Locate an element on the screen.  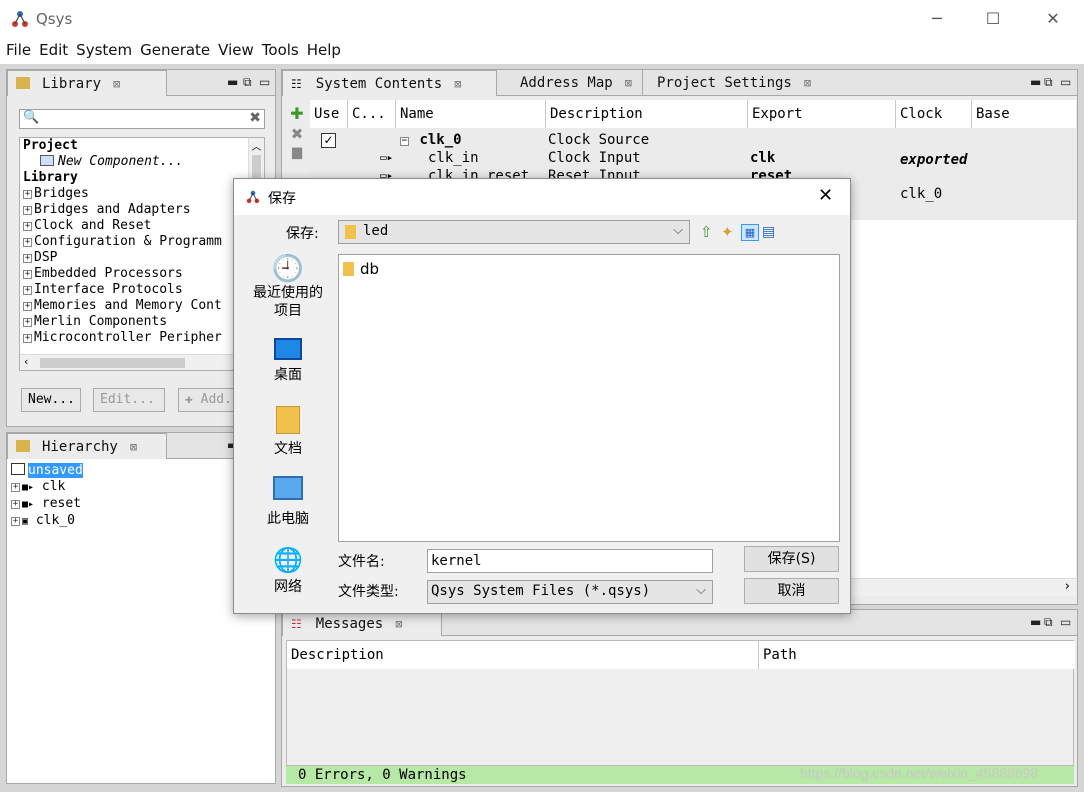
scroll-right-icon: › is located at coordinates (1067, 586).